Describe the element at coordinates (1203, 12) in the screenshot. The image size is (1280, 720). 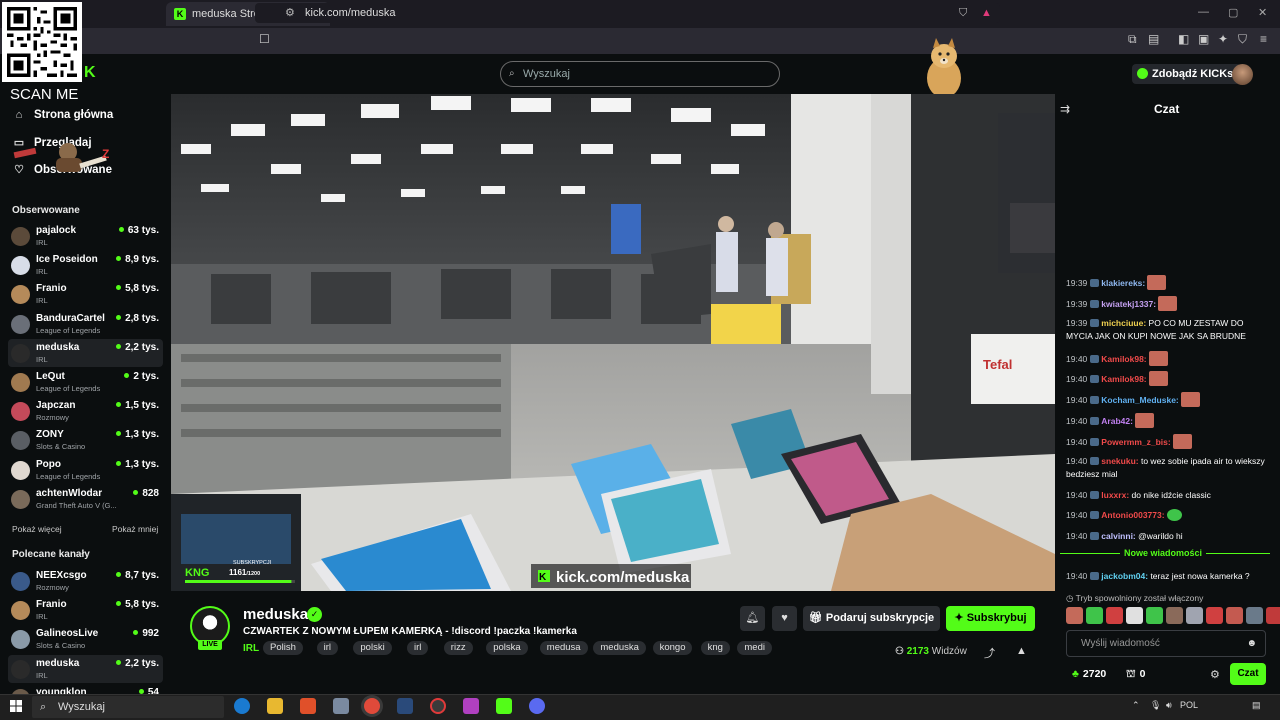
I see `minimize-button: —` at that location.